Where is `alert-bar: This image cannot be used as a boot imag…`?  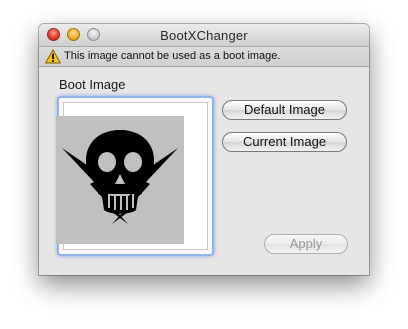 alert-bar: This image cannot be used as a boot imag… is located at coordinates (204, 57).